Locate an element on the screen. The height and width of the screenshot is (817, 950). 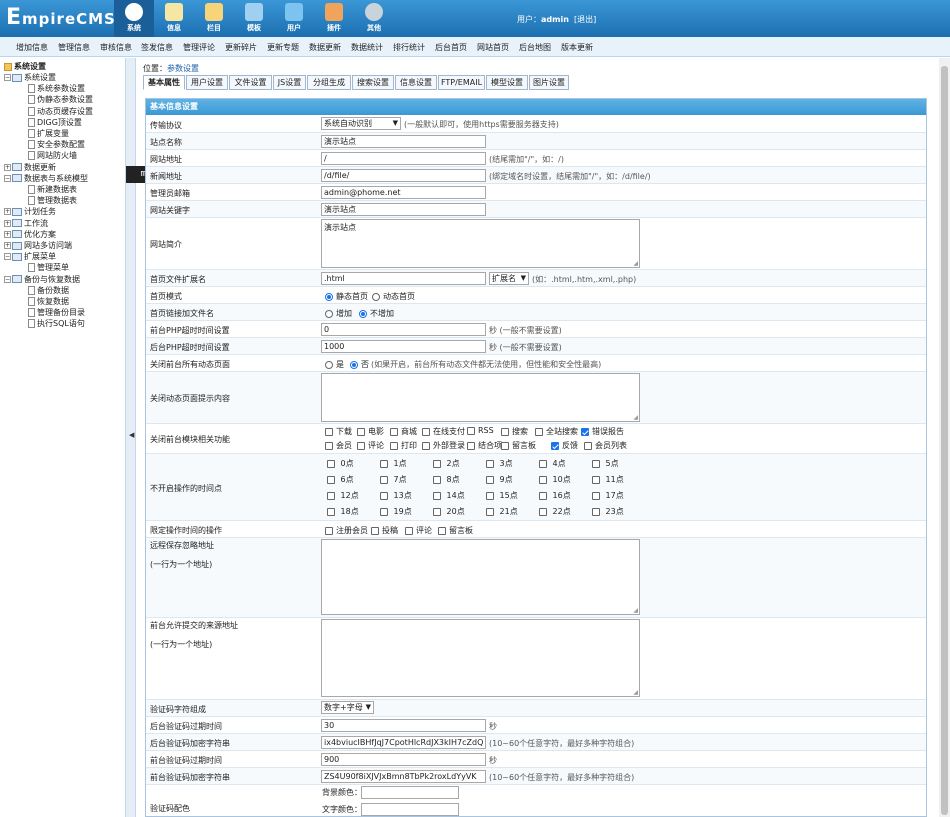
quick-menu-item: 审核信息 is located at coordinates (116, 47).